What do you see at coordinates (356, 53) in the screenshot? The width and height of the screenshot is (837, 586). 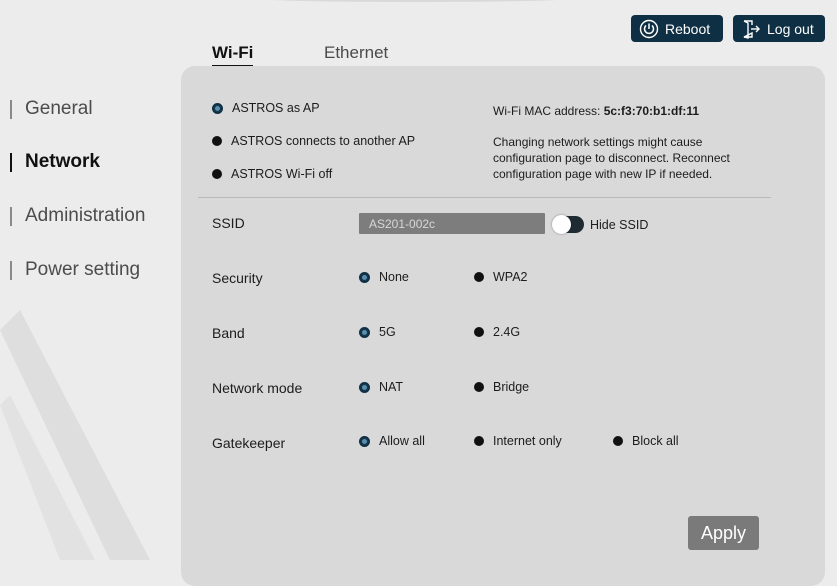 I see `tab-ethernet: Ethernet` at bounding box center [356, 53].